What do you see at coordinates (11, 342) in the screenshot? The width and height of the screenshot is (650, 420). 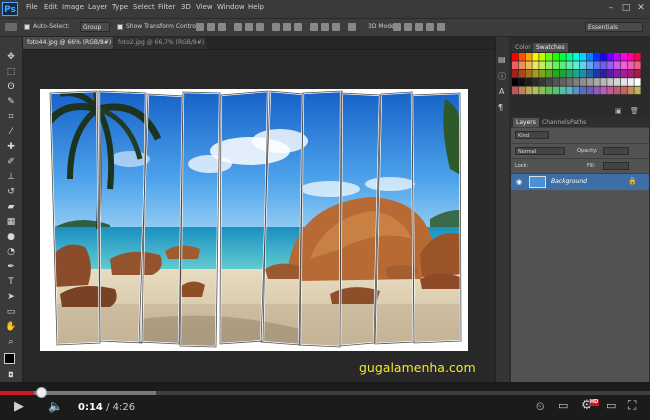 I see `zoom-tool-icon: ⌕` at bounding box center [11, 342].